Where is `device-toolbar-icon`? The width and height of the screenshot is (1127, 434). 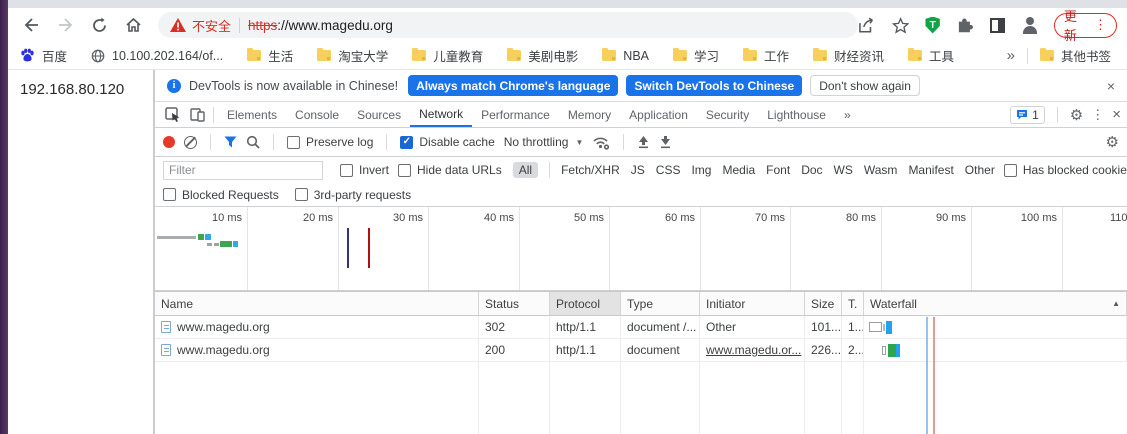 device-toolbar-icon is located at coordinates (197, 115).